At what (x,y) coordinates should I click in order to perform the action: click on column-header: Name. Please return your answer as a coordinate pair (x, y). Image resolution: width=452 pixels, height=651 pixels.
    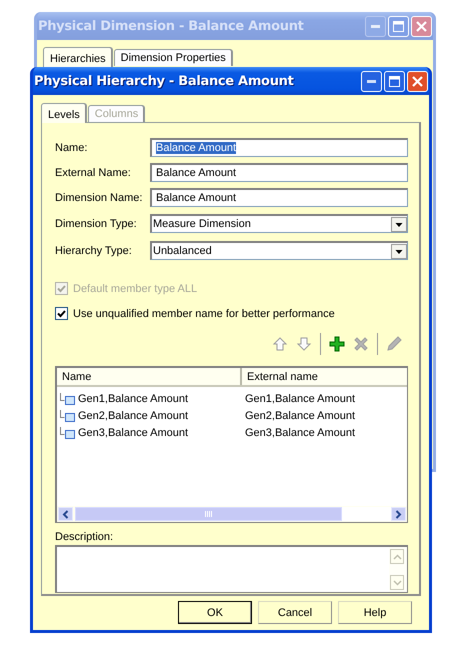
    Looking at the image, I should click on (149, 376).